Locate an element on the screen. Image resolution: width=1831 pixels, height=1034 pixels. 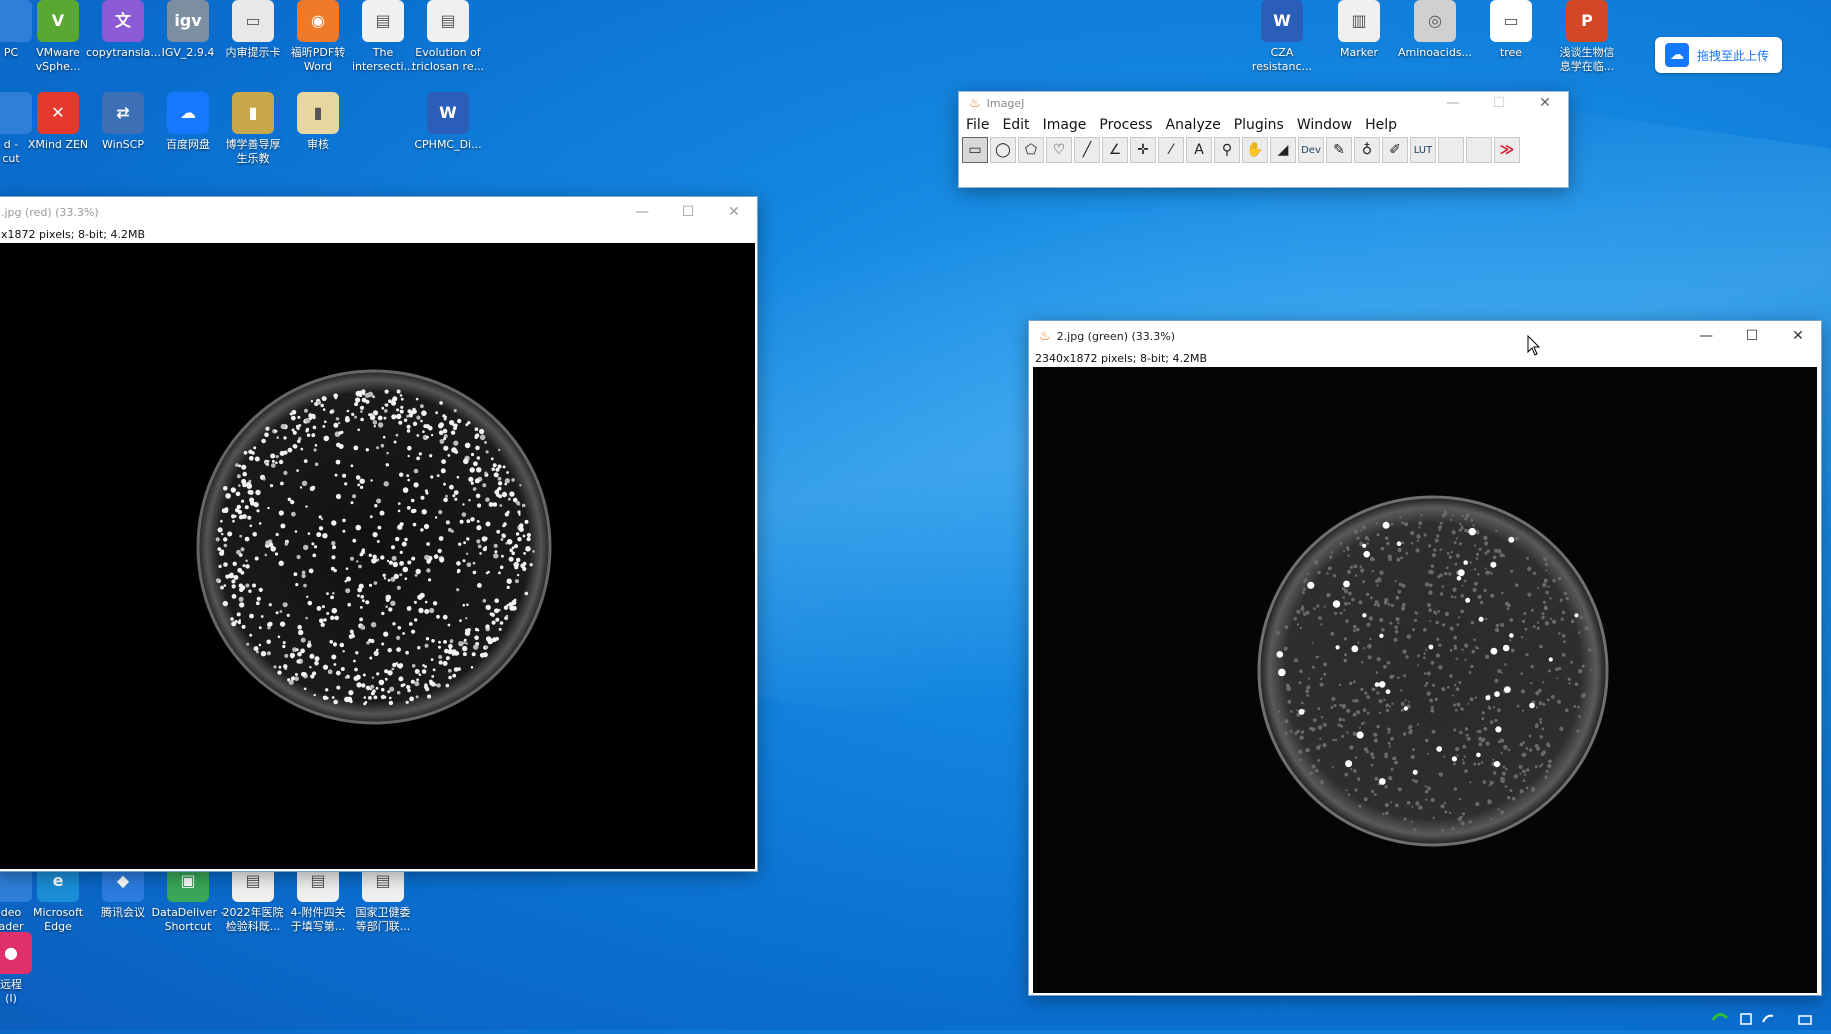
minimize-button: — is located at coordinates (1453, 103).